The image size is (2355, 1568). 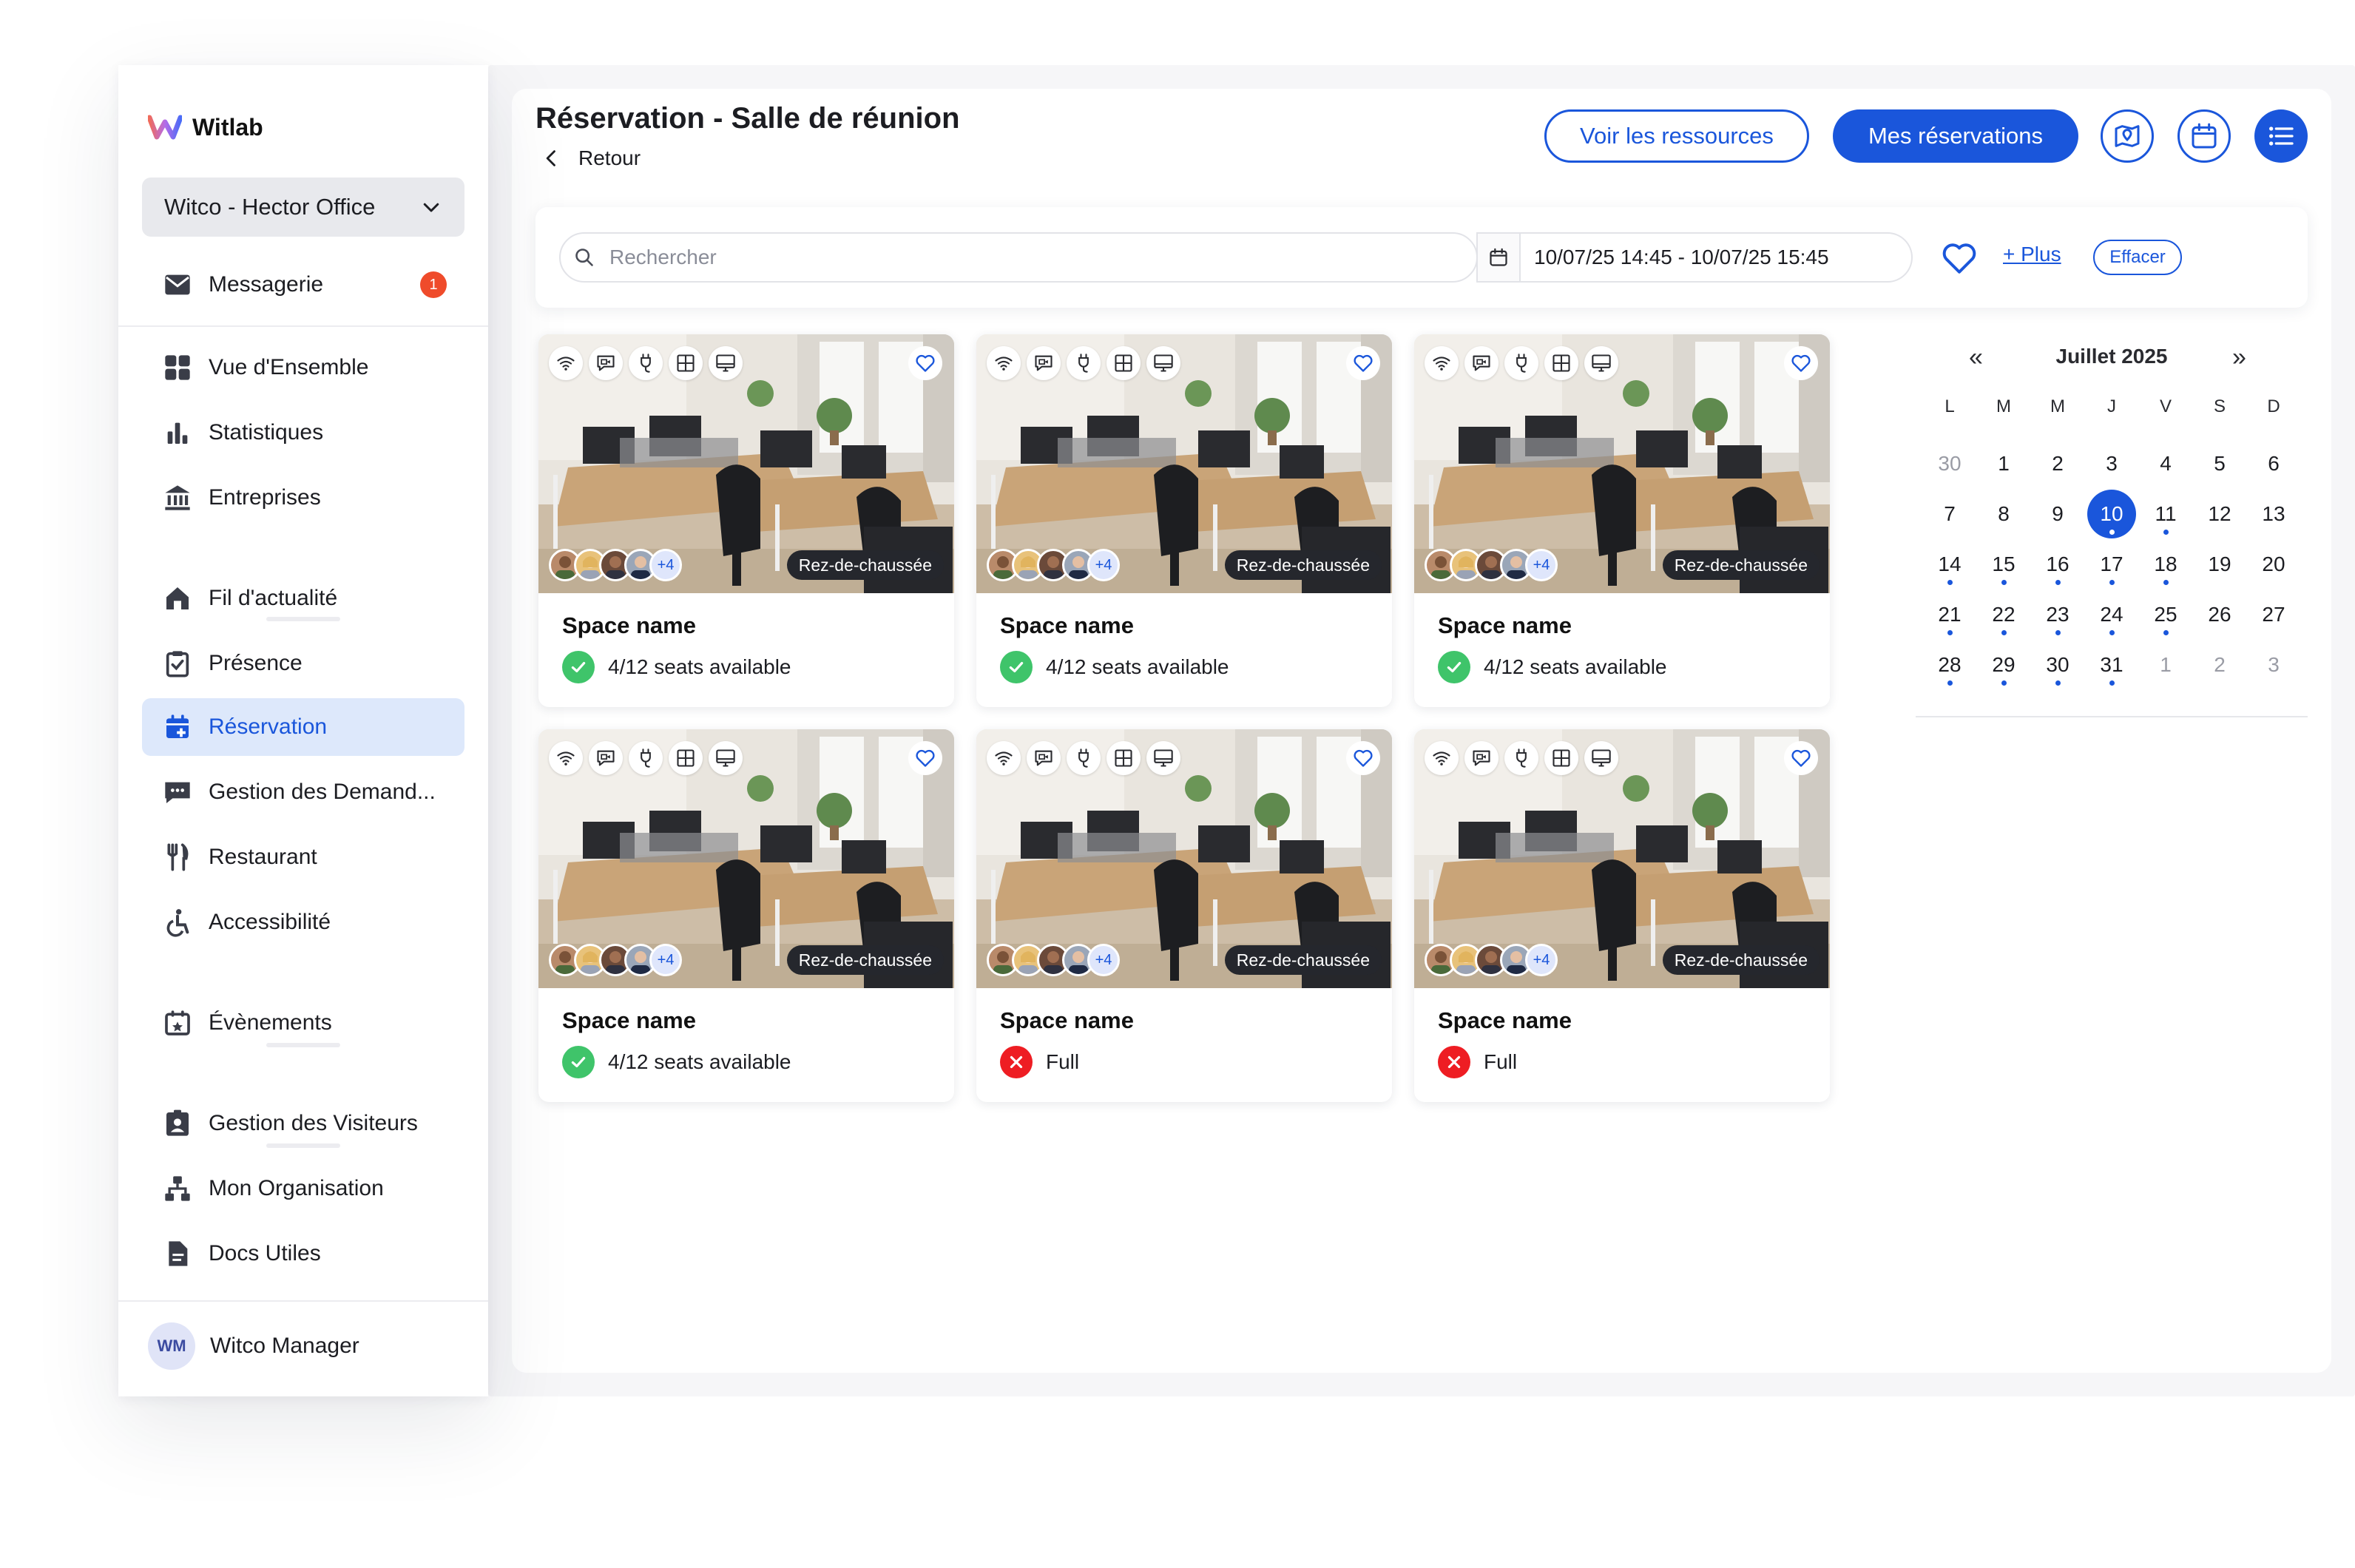 What do you see at coordinates (2281, 136) in the screenshot?
I see `list-view-button` at bounding box center [2281, 136].